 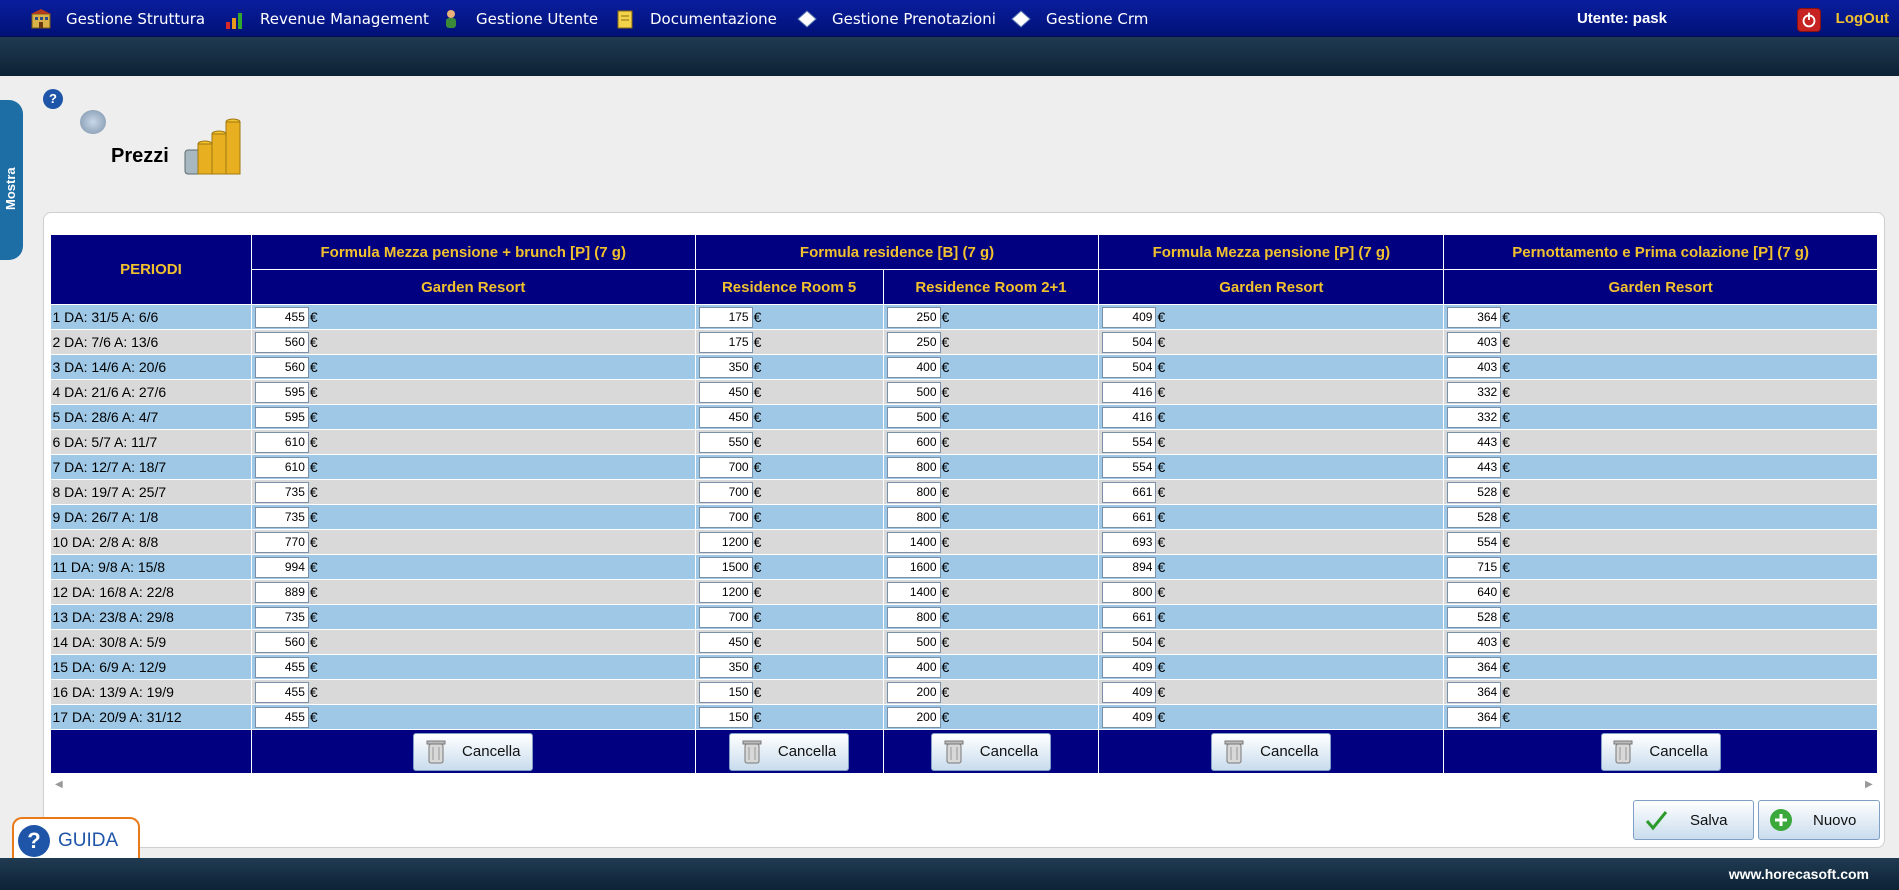 What do you see at coordinates (896, 18) in the screenshot?
I see `nav-gestione-prenotazioni: Gestione Prenotazioni` at bounding box center [896, 18].